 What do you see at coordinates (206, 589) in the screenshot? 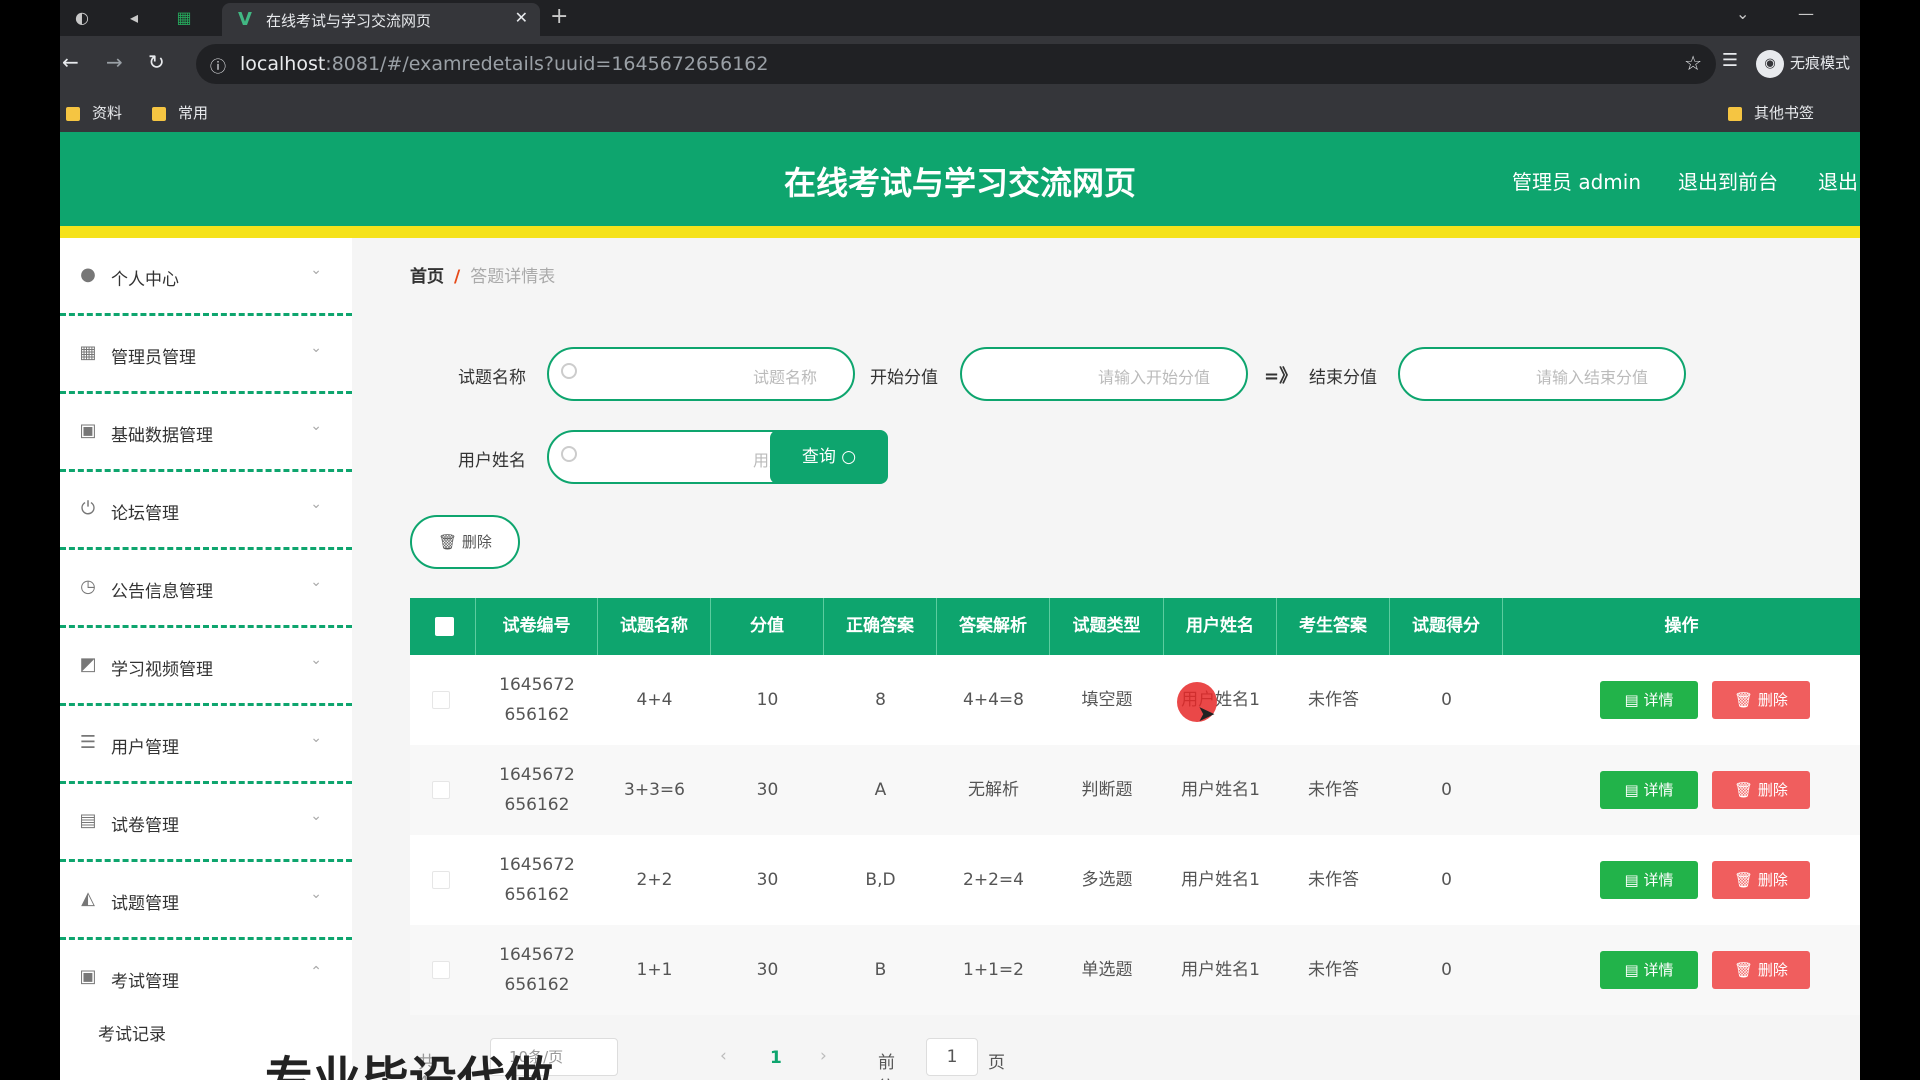
I see `sidebar-item-notices: ◷ 公告信息管理 ⌄` at bounding box center [206, 589].